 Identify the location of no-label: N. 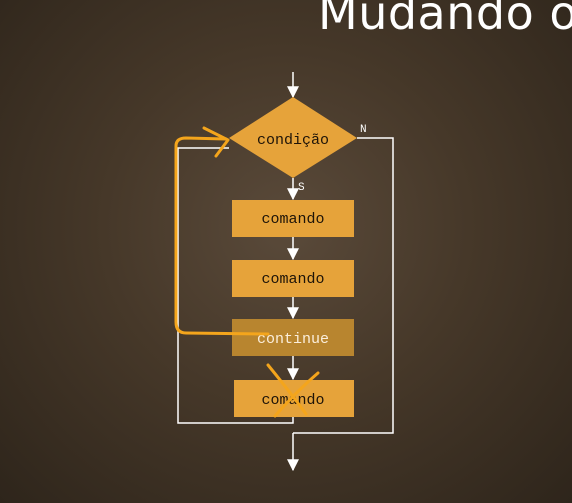
(363, 130).